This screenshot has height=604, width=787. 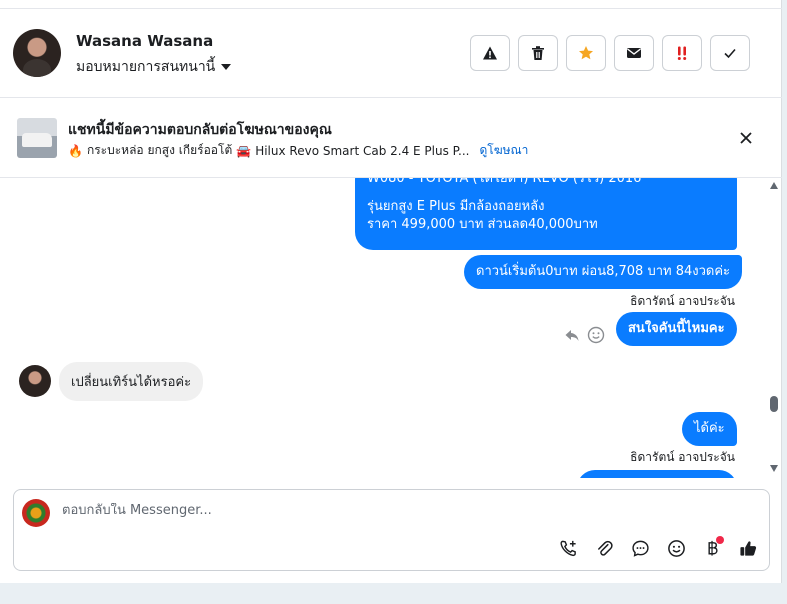 What do you see at coordinates (572, 335) in the screenshot?
I see `reply-icon` at bounding box center [572, 335].